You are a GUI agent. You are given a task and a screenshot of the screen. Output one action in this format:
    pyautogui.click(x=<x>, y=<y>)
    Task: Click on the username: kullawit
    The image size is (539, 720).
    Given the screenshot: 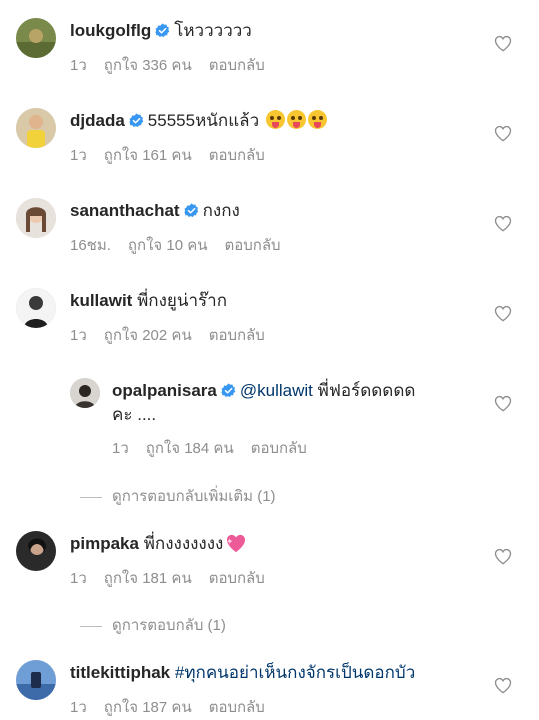 What is the action you would take?
    pyautogui.click(x=101, y=300)
    